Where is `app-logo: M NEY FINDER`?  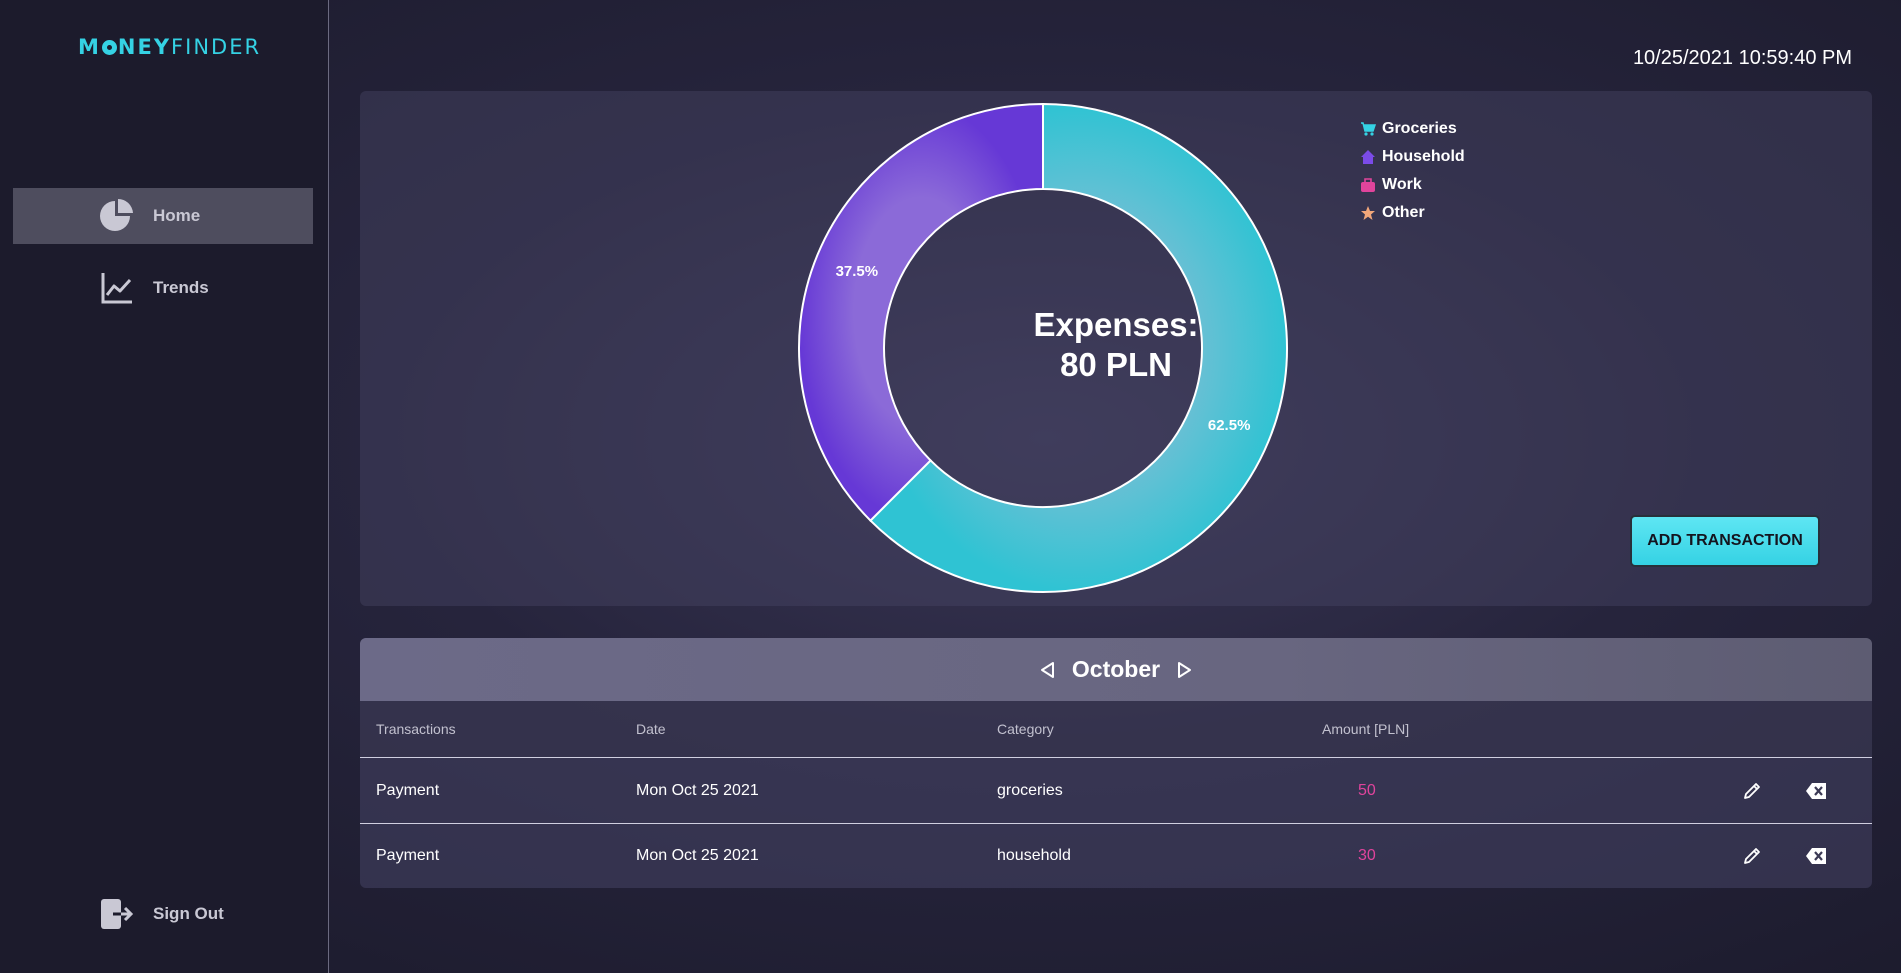 app-logo: M NEY FINDER is located at coordinates (169, 47).